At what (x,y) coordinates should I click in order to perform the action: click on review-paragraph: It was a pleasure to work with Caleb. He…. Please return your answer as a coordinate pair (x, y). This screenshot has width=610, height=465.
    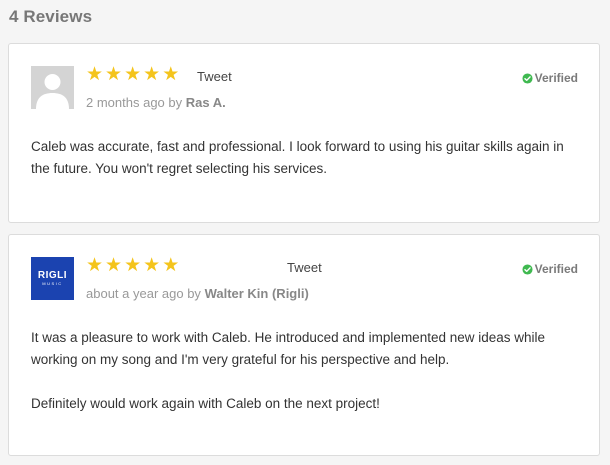
    Looking at the image, I should click on (288, 348).